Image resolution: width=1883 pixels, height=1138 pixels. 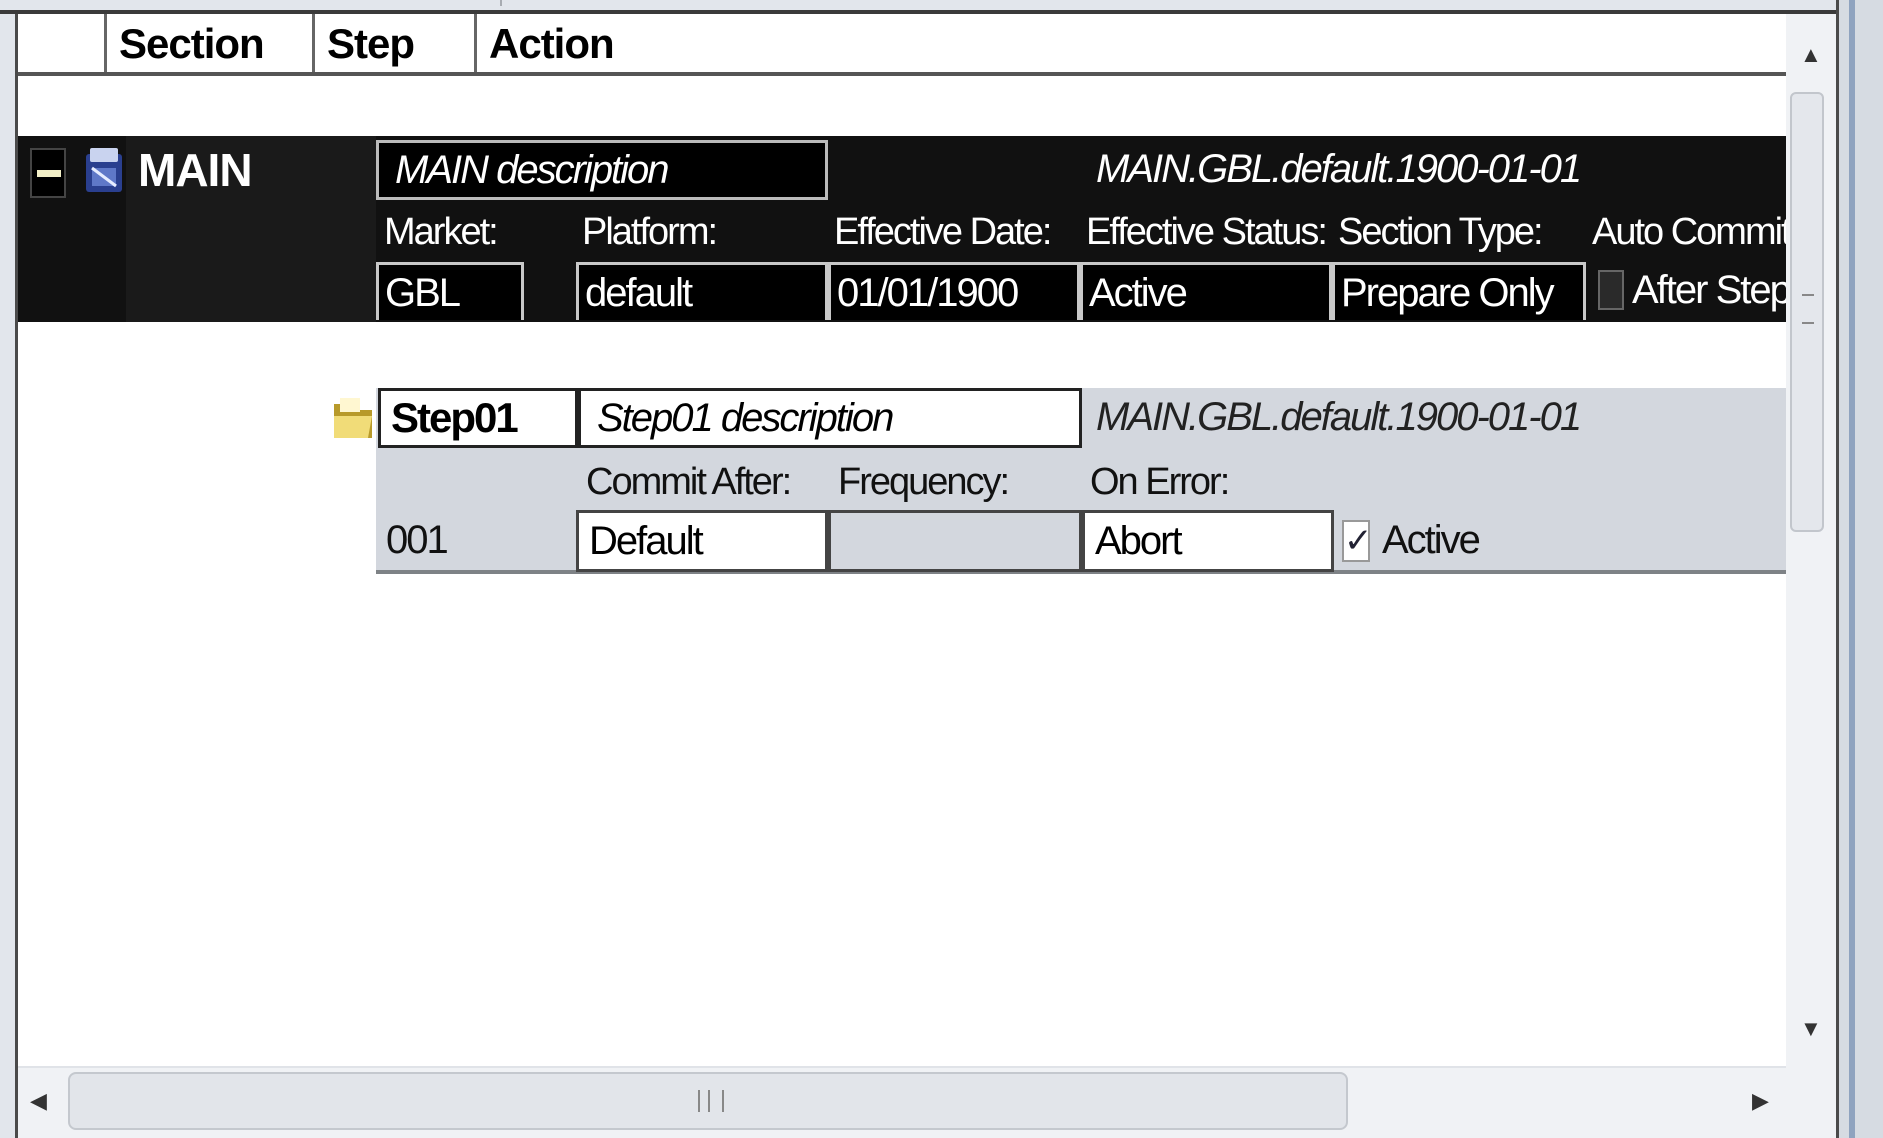 What do you see at coordinates (67, 43) in the screenshot?
I see `column-header-blank` at bounding box center [67, 43].